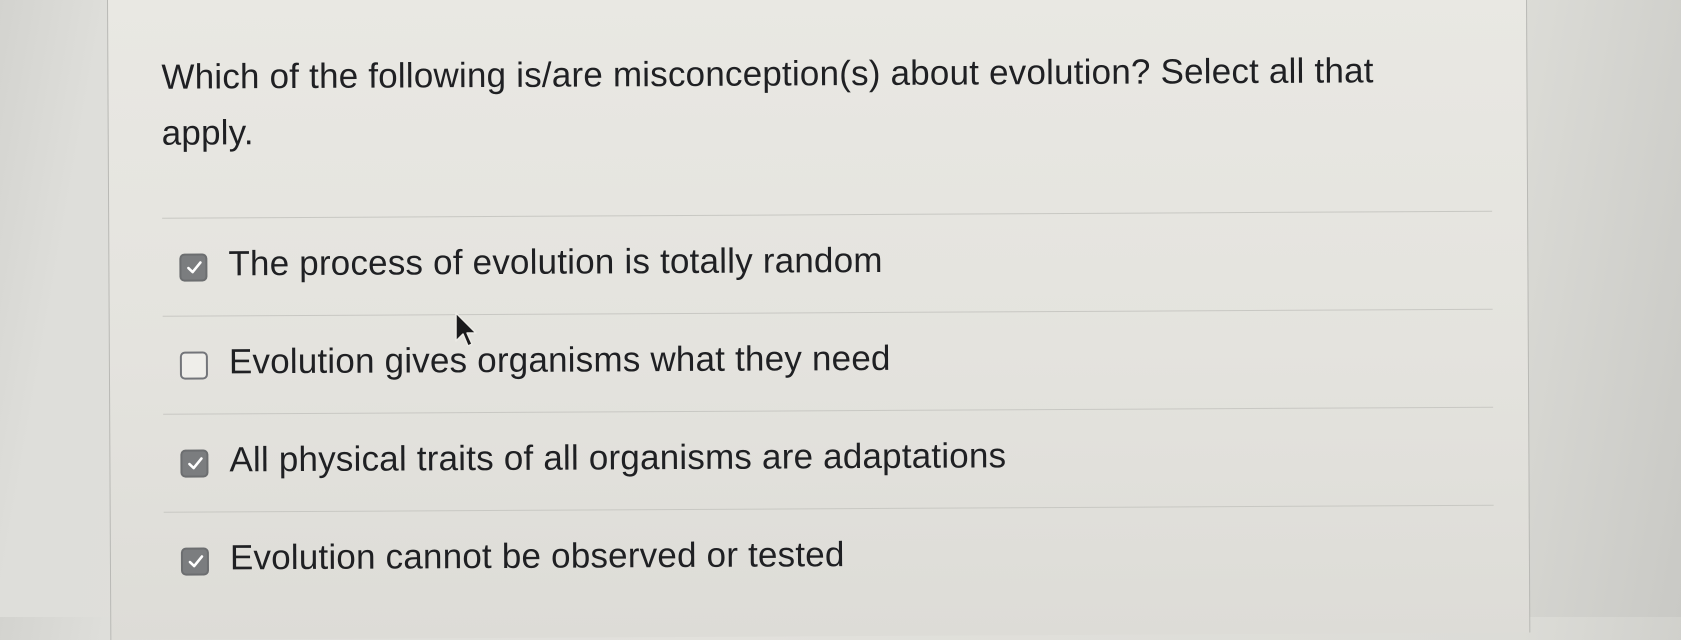 The image size is (1681, 640). I want to click on answer-option-2: Evolution gives organisms what they need, so click(828, 362).